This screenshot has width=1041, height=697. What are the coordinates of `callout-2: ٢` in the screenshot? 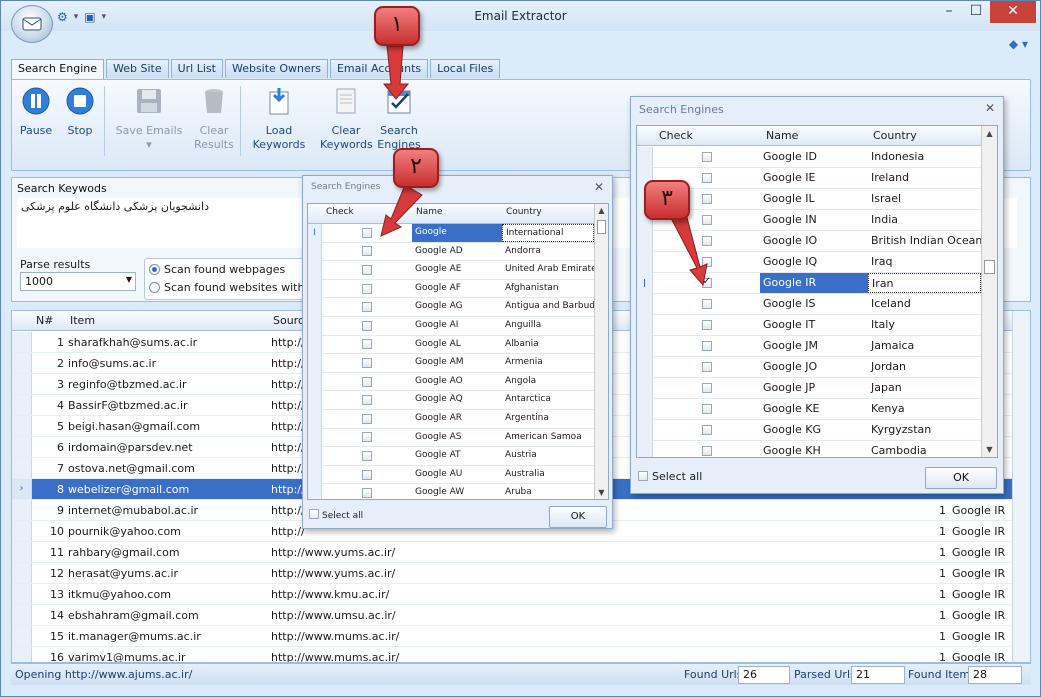 It's located at (416, 168).